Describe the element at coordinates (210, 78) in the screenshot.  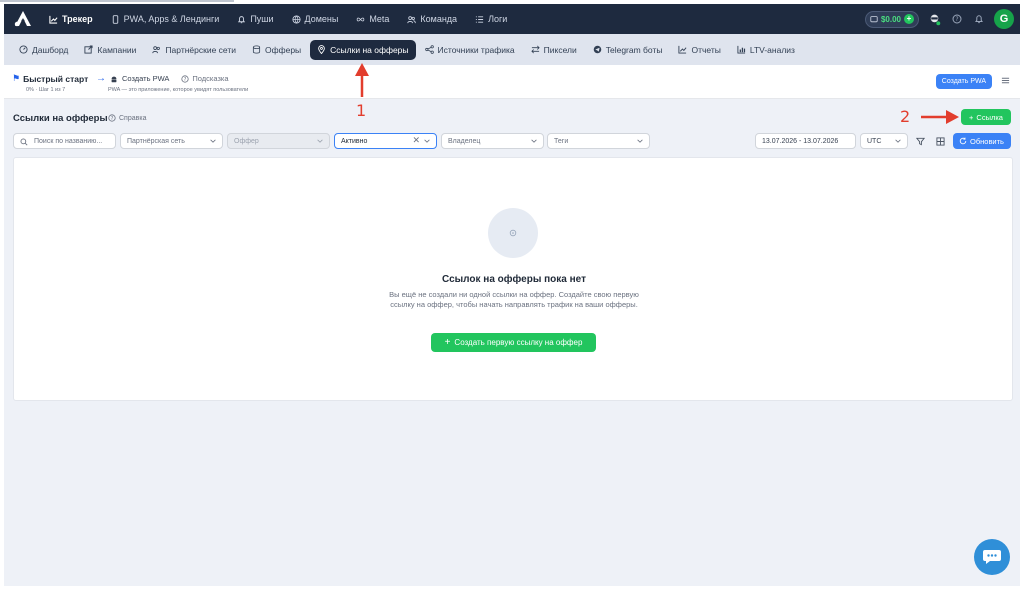
I see `hint-label: Подсказка` at that location.